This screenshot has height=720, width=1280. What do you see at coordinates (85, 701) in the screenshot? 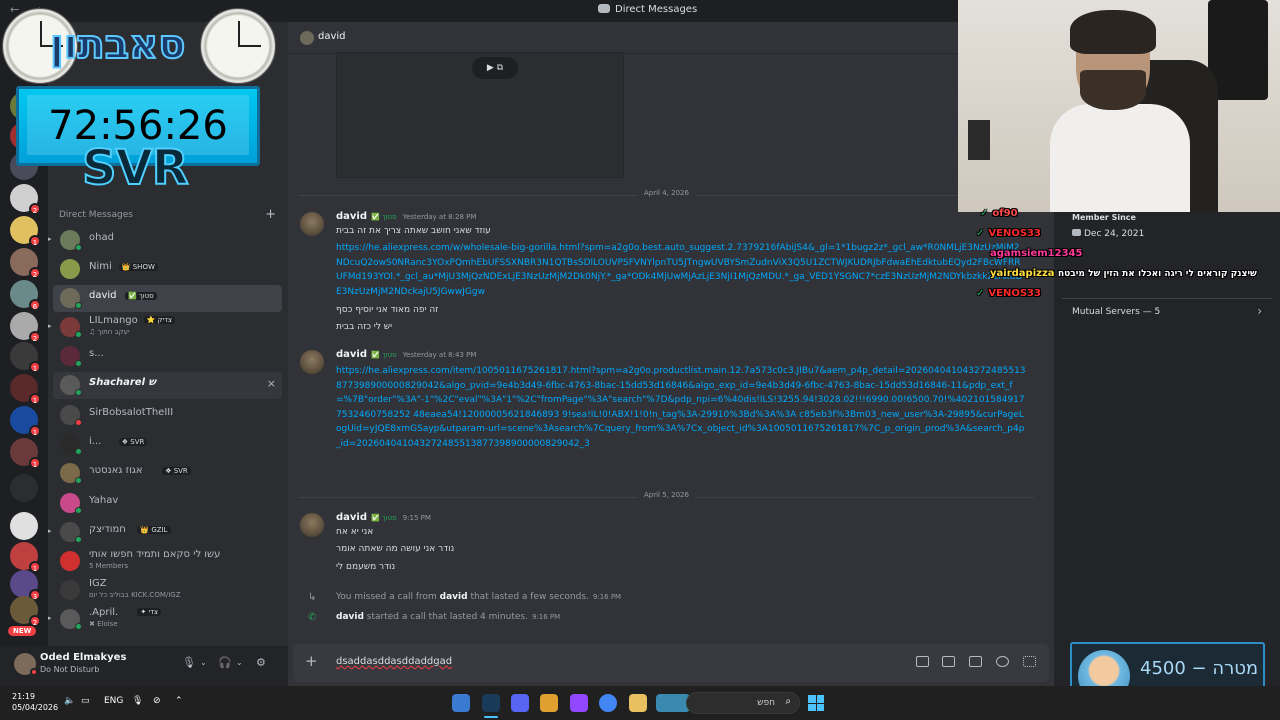
I see `network-icon: ▭` at bounding box center [85, 701].